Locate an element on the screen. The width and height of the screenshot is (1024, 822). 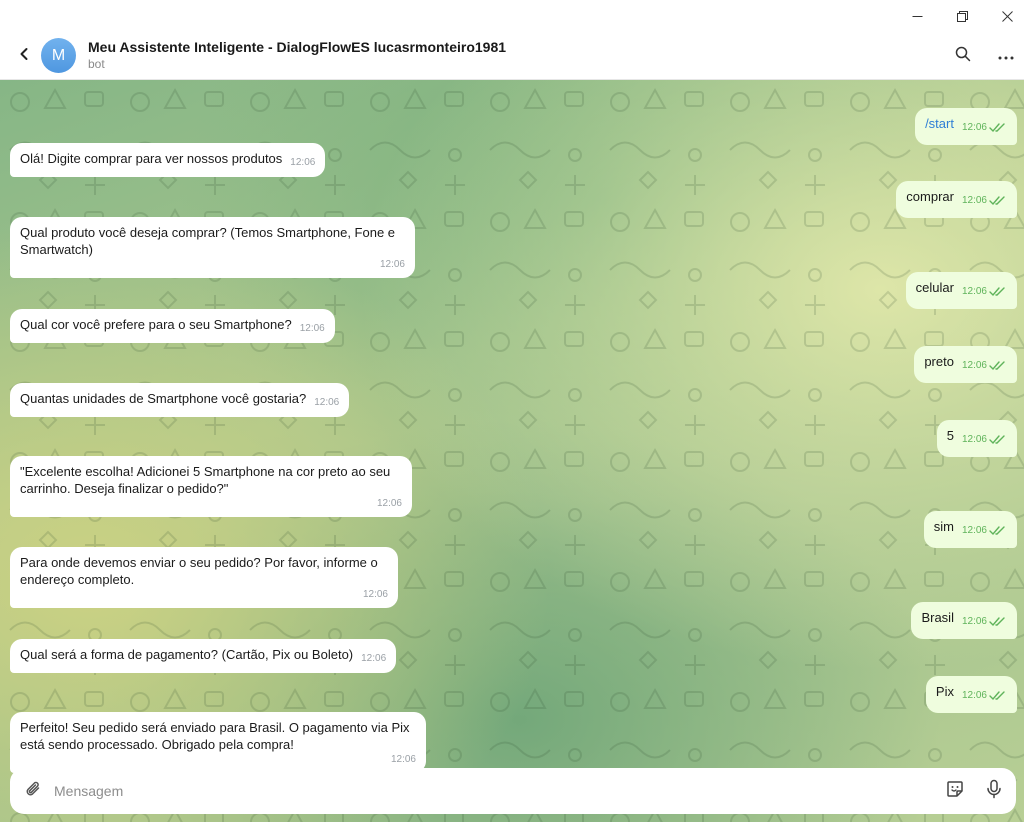
chevron-left-icon is located at coordinates (24, 56).